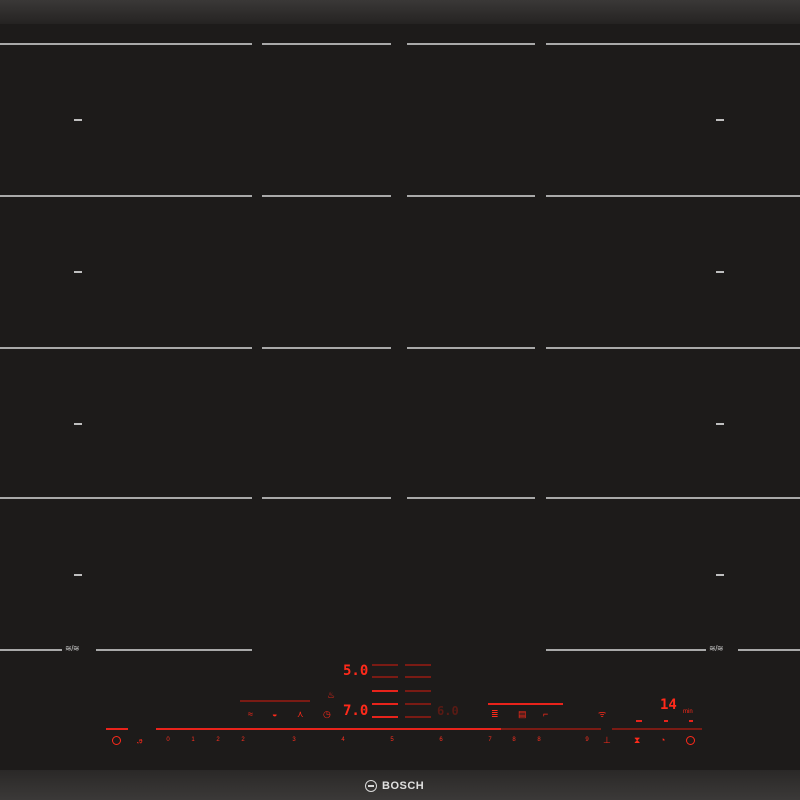 The height and width of the screenshot is (800, 800). I want to click on slider-step: 3, so click(294, 740).